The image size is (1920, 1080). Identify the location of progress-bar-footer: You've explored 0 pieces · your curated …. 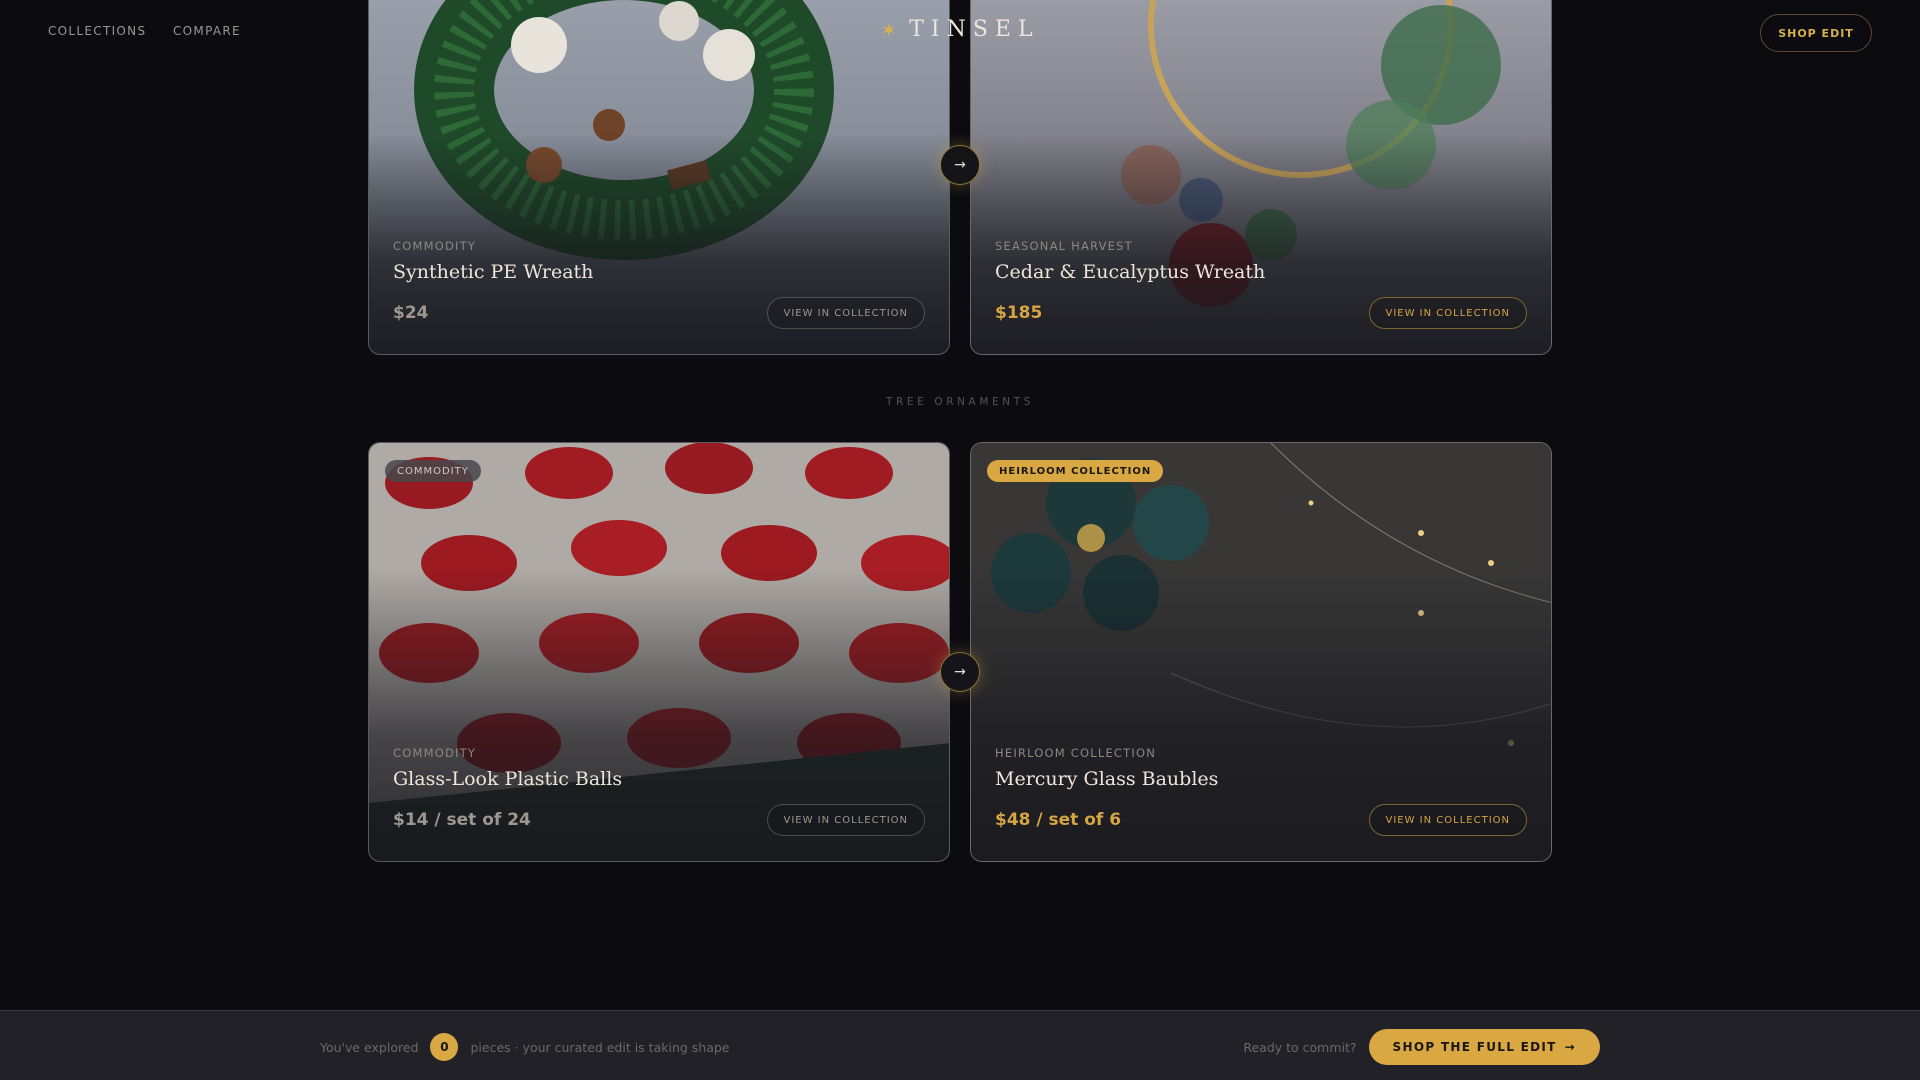
(960, 1045).